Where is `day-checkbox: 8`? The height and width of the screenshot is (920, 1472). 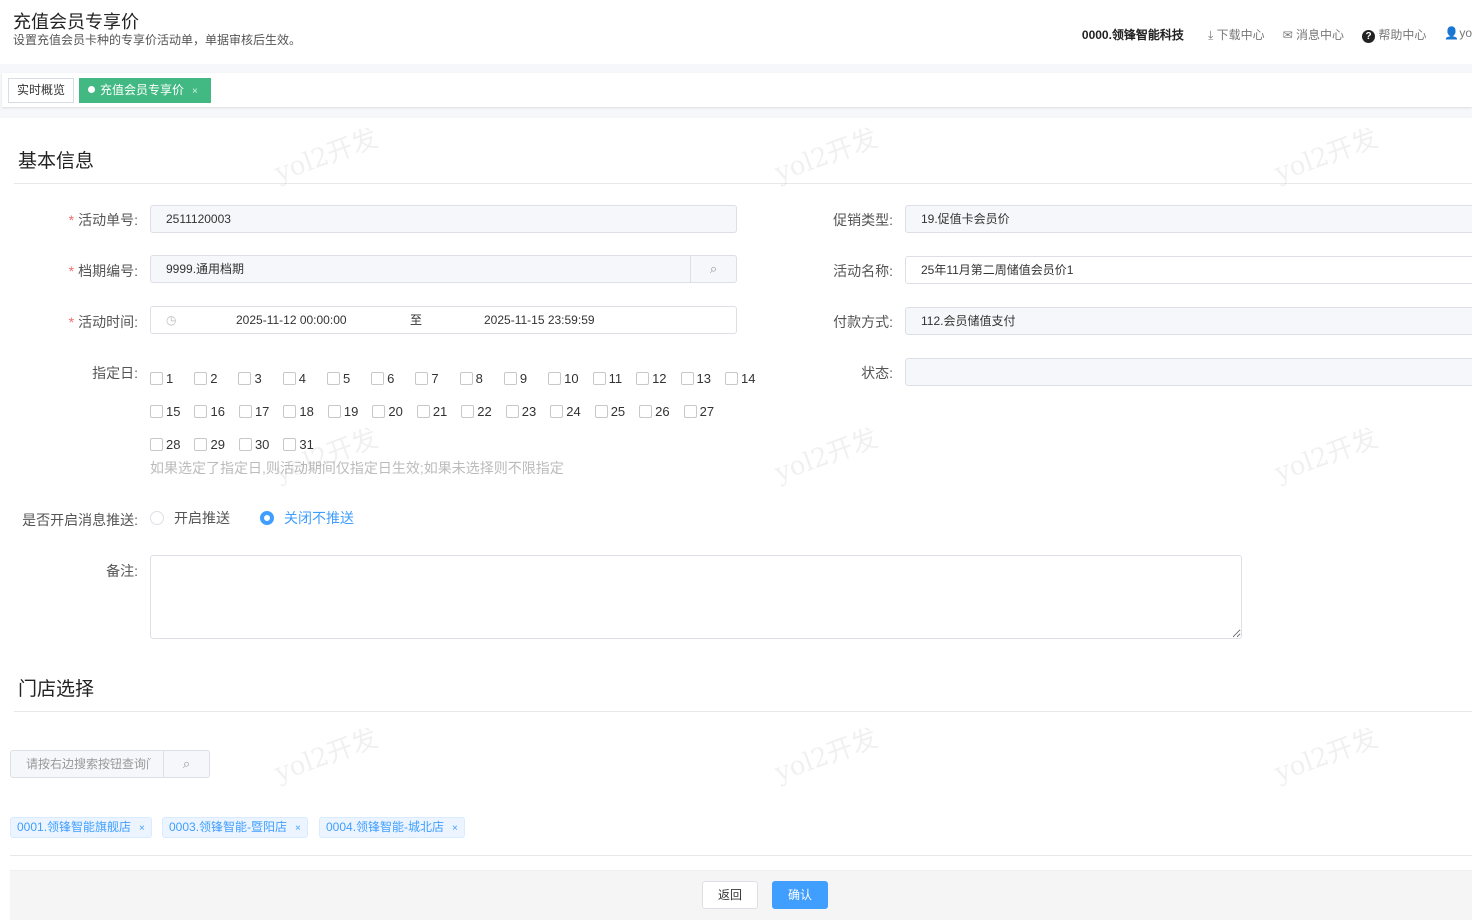
day-checkbox: 8 is located at coordinates (471, 378).